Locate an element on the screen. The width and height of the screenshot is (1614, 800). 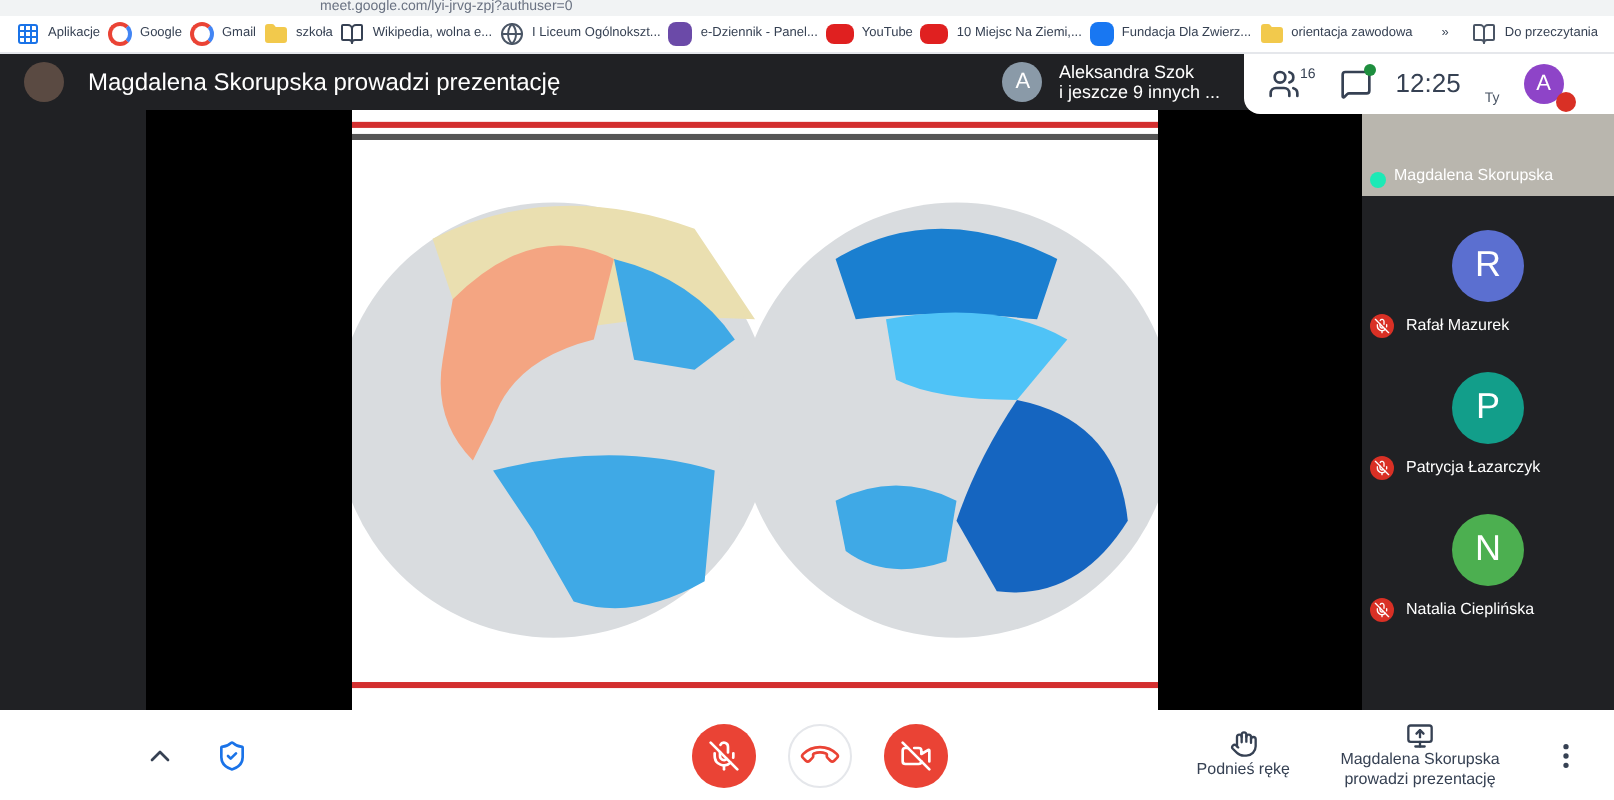
raise-hand-button: Podnieś rękę is located at coordinates (1243, 755).